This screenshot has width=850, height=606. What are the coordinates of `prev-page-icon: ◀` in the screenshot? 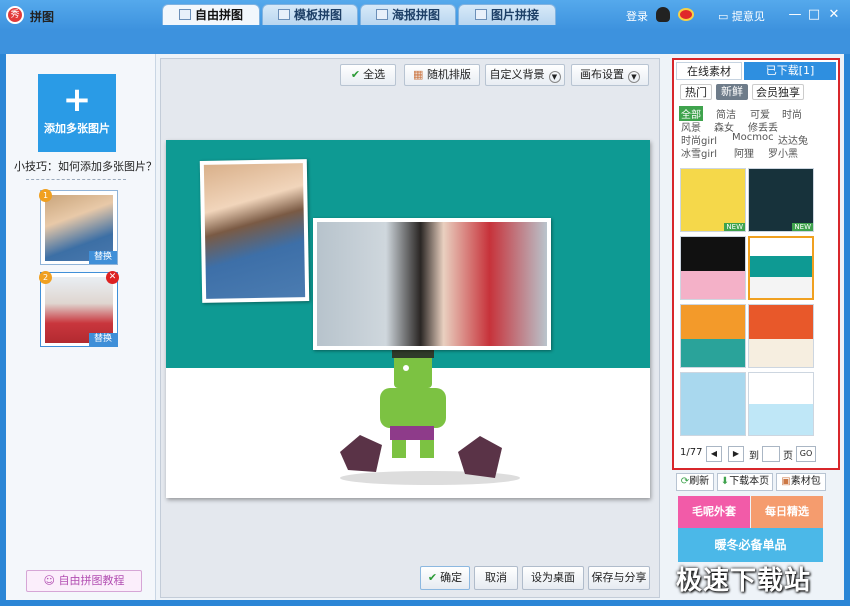 It's located at (714, 454).